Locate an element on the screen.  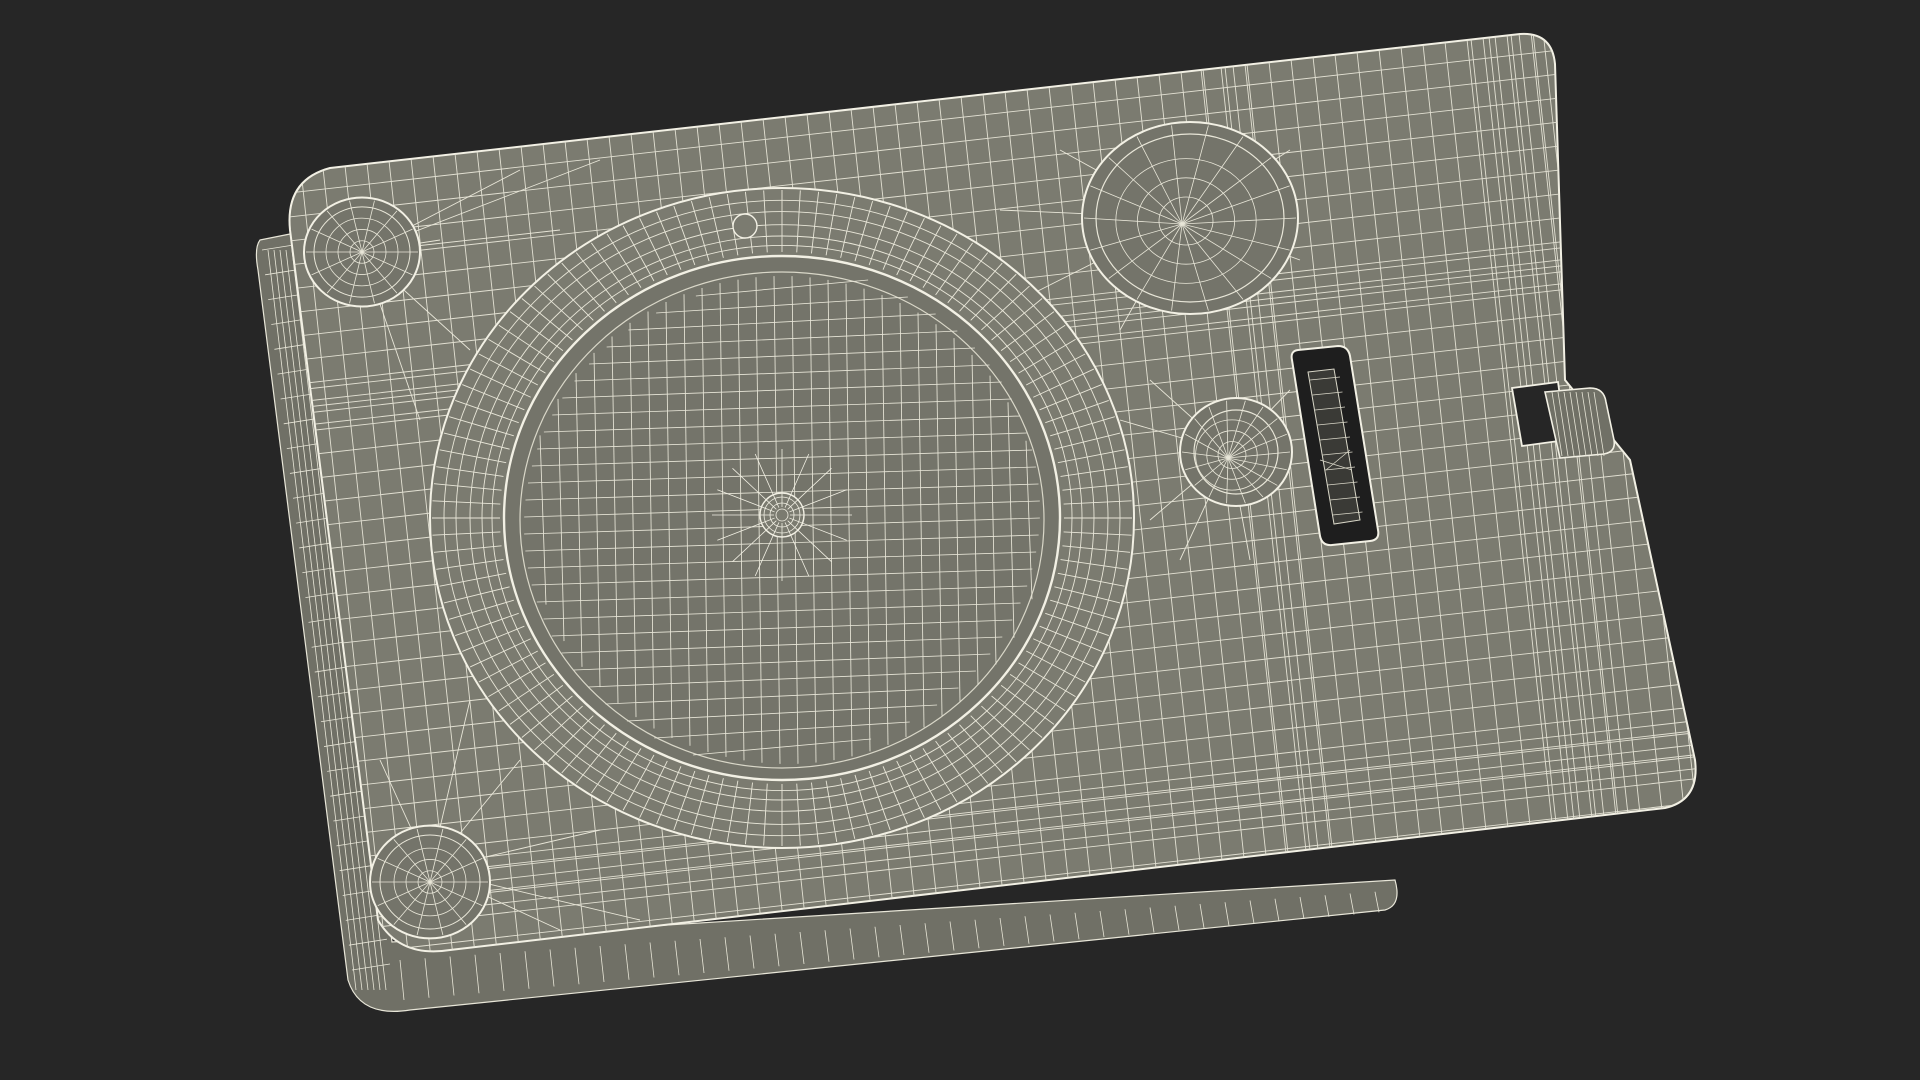
dial-marker-dot is located at coordinates (745, 226).